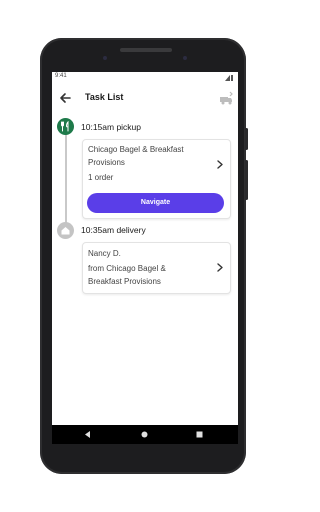 The image size is (320, 512). What do you see at coordinates (66, 178) in the screenshot?
I see `timeline-line` at bounding box center [66, 178].